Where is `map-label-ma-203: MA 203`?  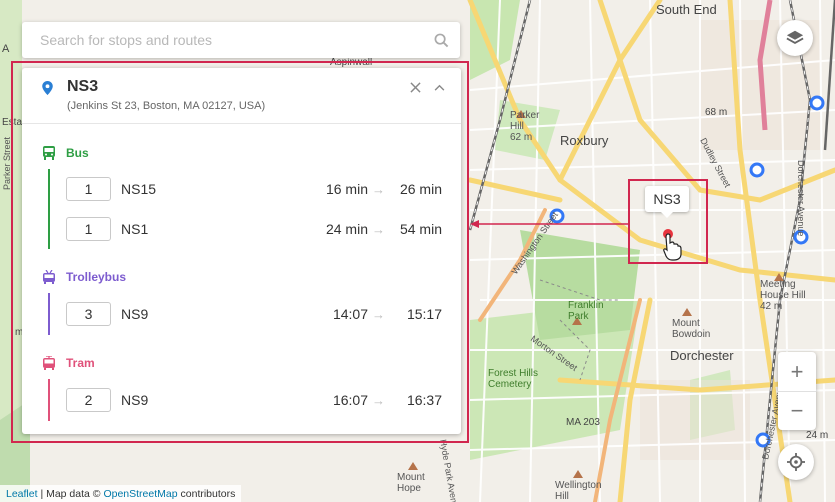 map-label-ma-203: MA 203 is located at coordinates (583, 422).